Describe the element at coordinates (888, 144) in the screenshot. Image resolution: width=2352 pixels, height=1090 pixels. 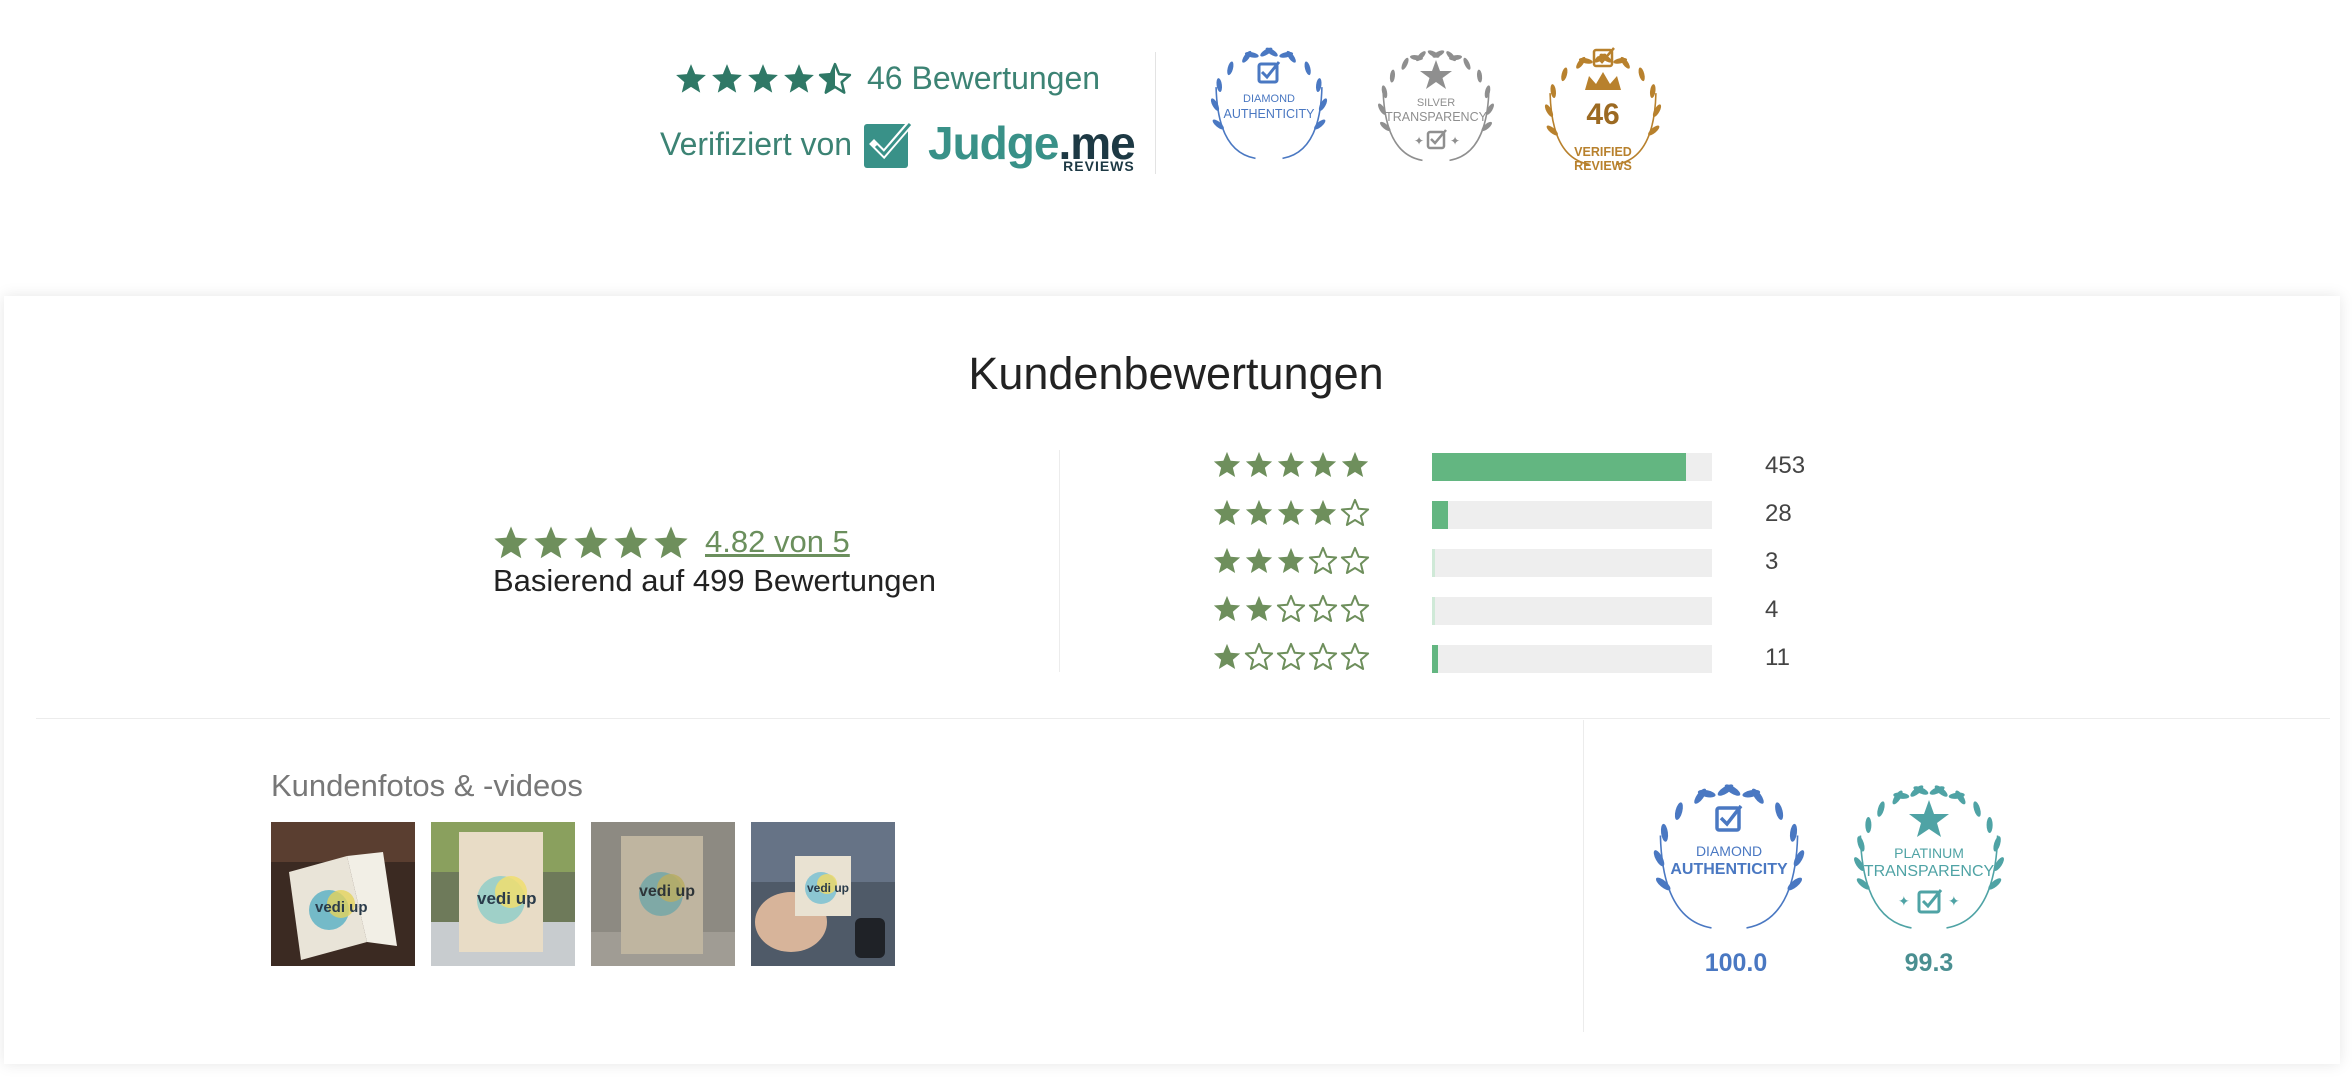
I see `judgeme-check-icon` at that location.